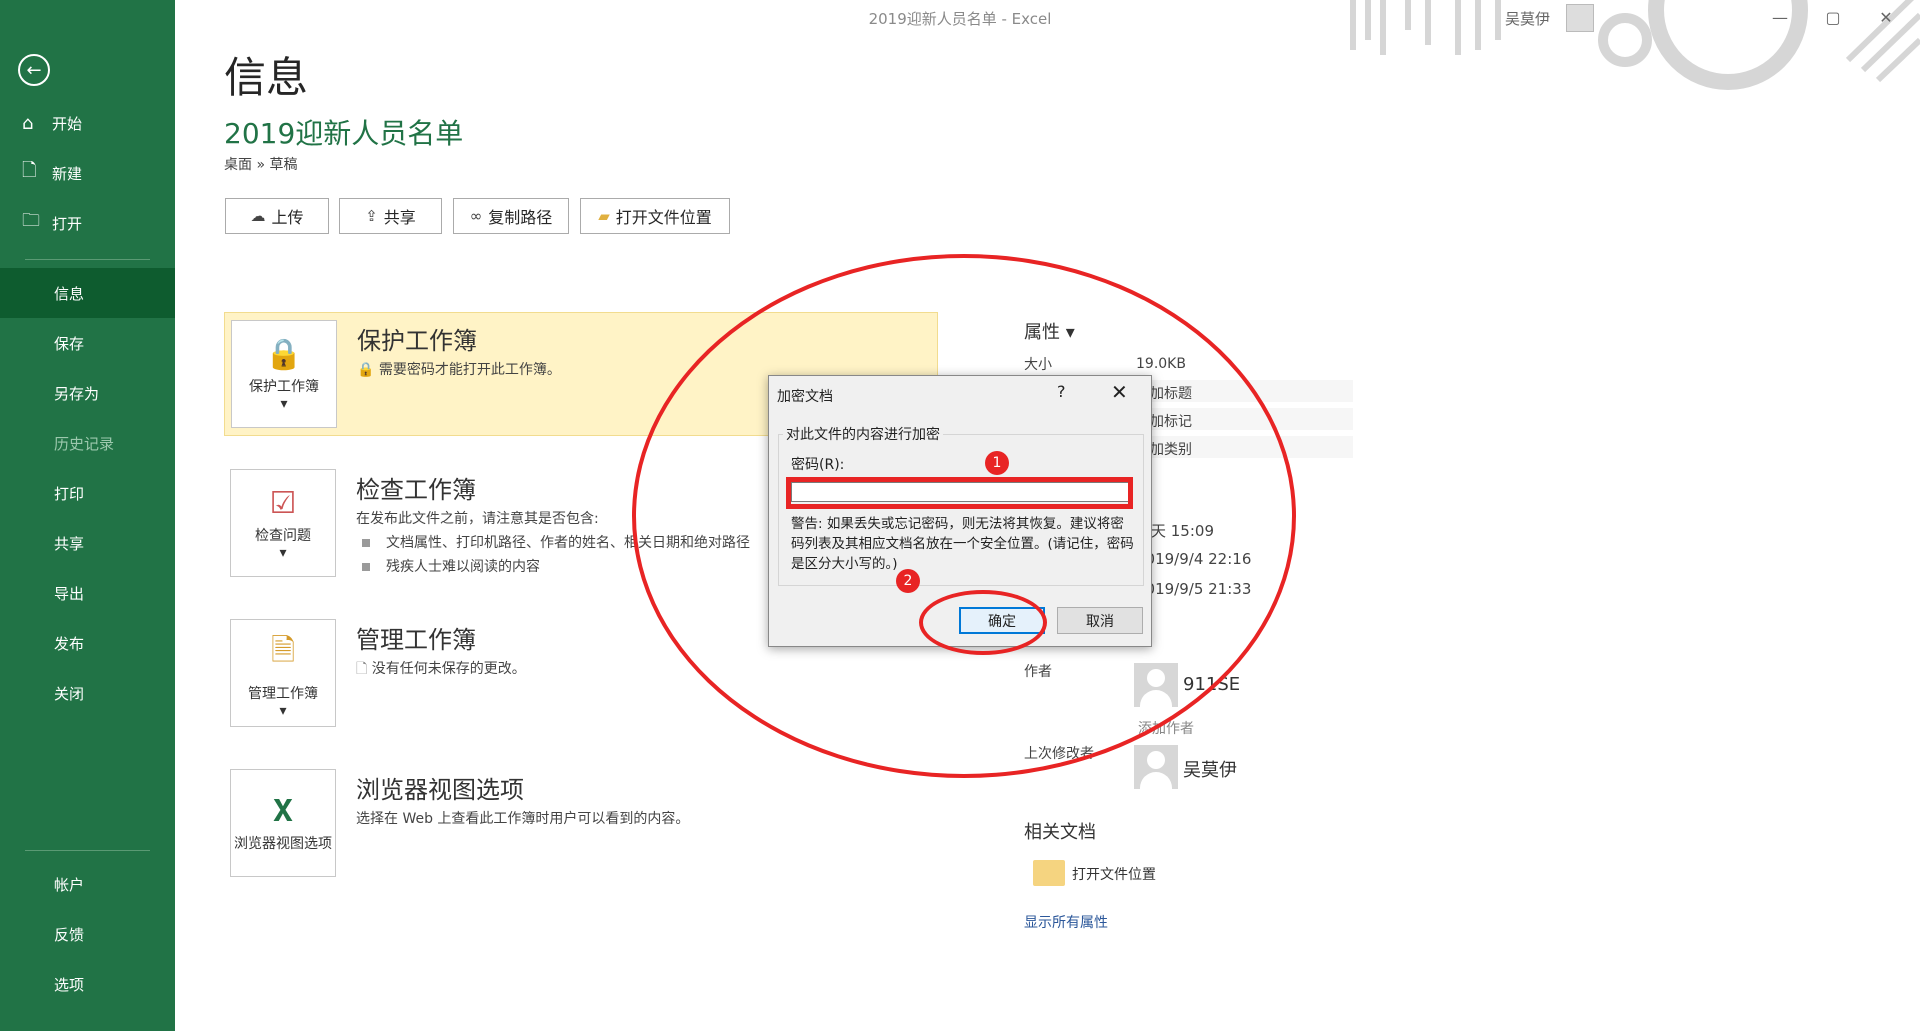 The height and width of the screenshot is (1031, 1920). Describe the element at coordinates (87, 643) in the screenshot. I see `nav-publish: 发布` at that location.